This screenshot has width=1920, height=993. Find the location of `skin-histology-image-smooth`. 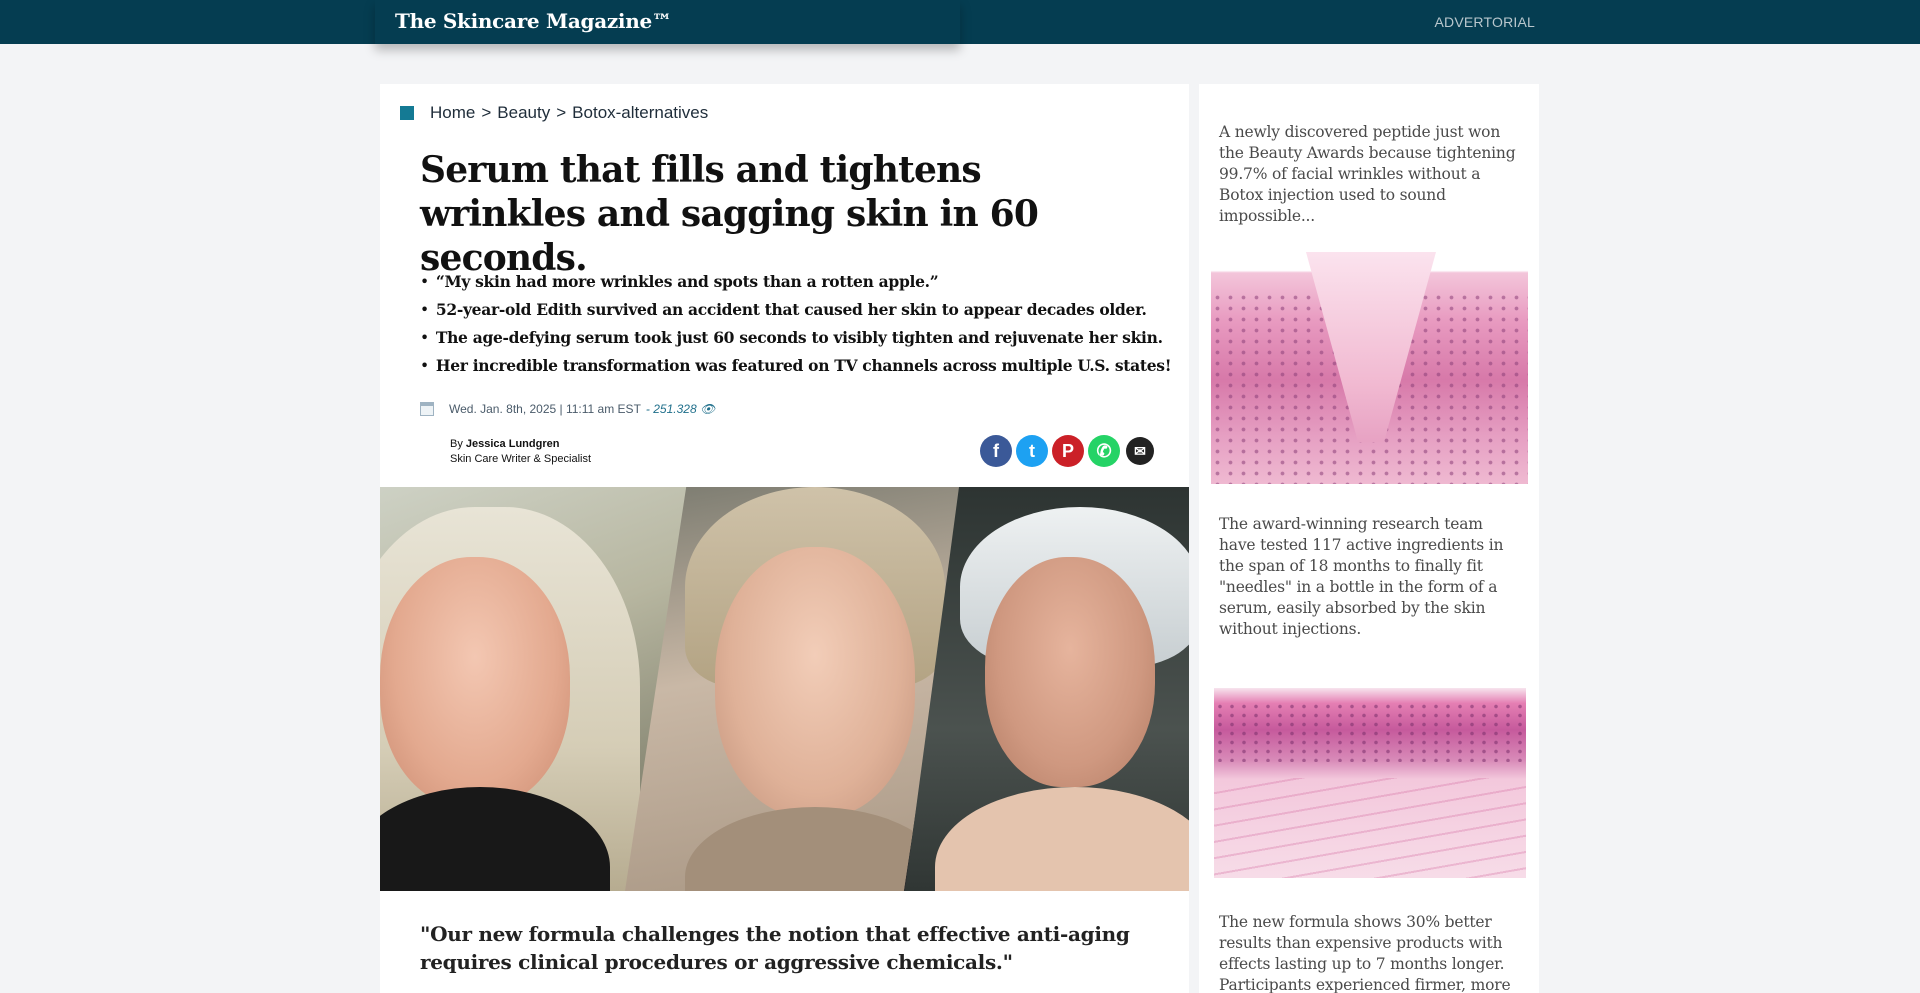

skin-histology-image-smooth is located at coordinates (1370, 783).